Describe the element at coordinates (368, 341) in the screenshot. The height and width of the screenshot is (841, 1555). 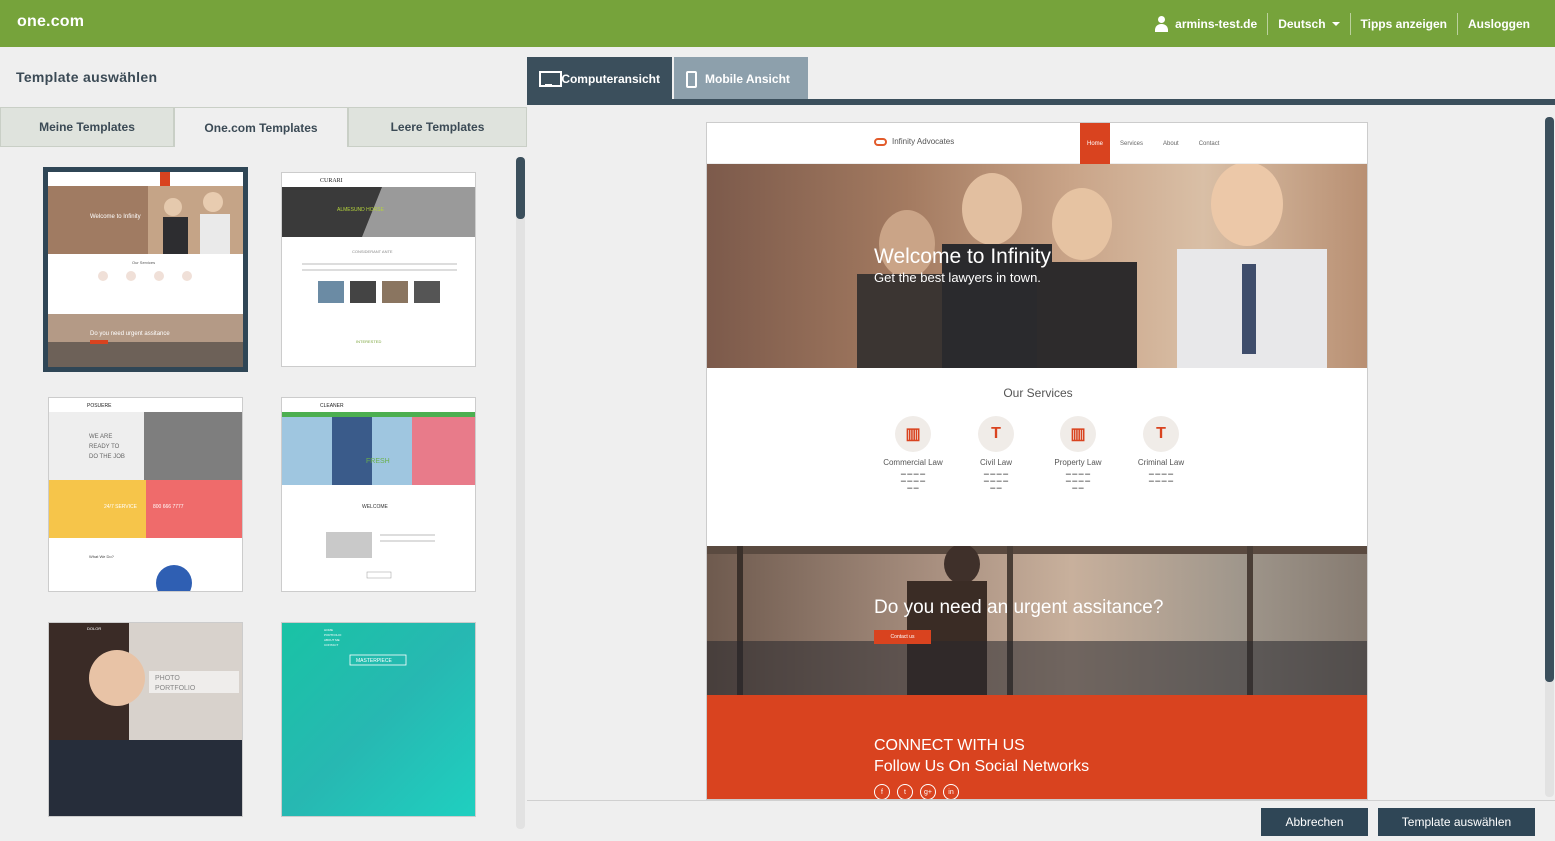
I see `svg-text: INTERESTED` at that location.